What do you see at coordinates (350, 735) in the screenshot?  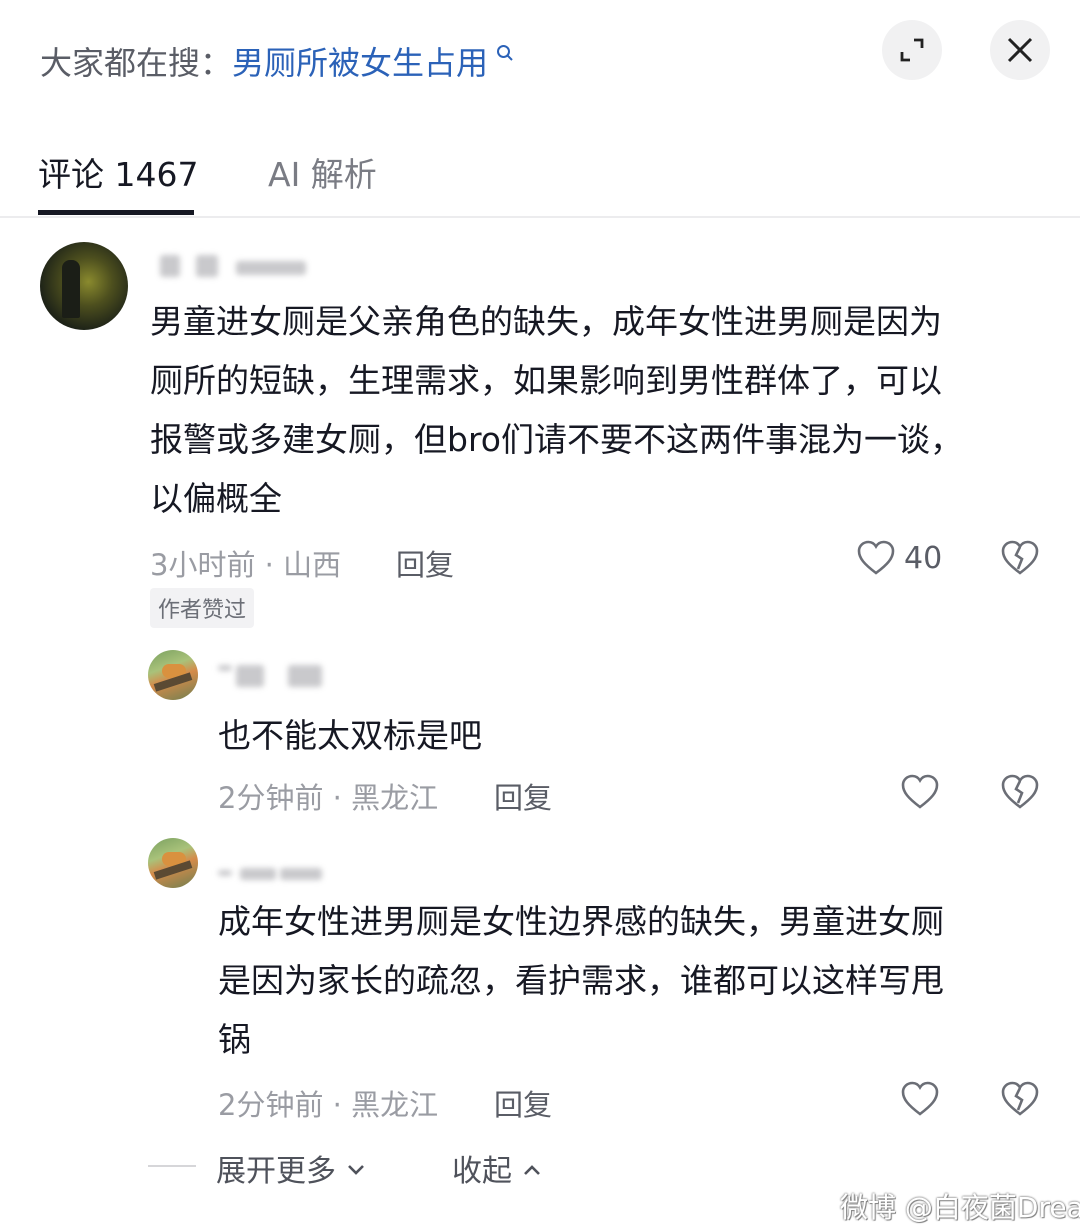 I see `reply-text: 也不能太双标是吧` at bounding box center [350, 735].